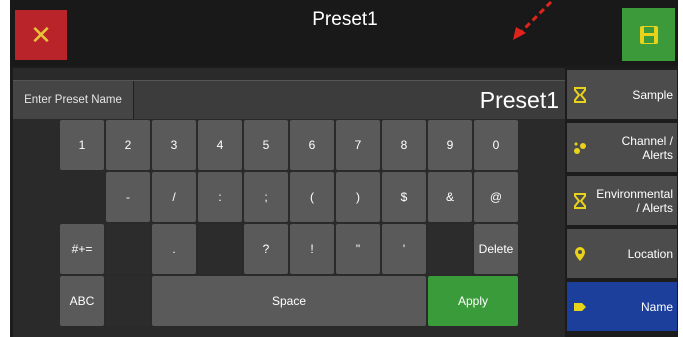 Image resolution: width=683 pixels, height=337 pixels. I want to click on sidebar-item-name: Name, so click(622, 306).